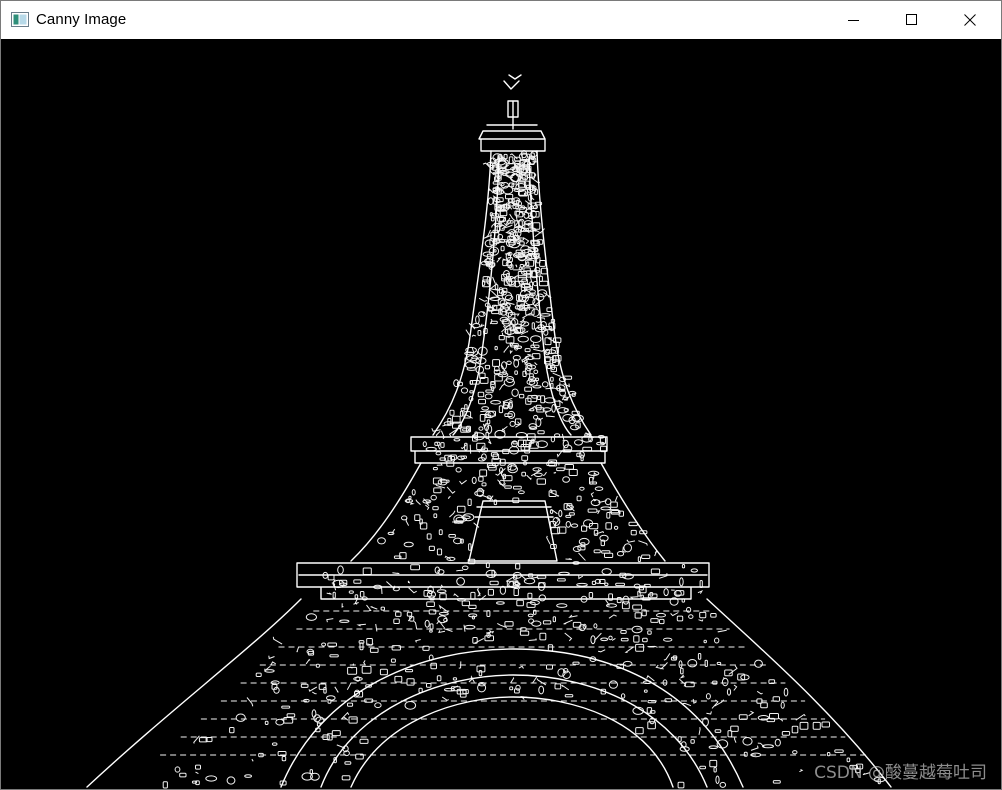  I want to click on close-button, so click(970, 20).